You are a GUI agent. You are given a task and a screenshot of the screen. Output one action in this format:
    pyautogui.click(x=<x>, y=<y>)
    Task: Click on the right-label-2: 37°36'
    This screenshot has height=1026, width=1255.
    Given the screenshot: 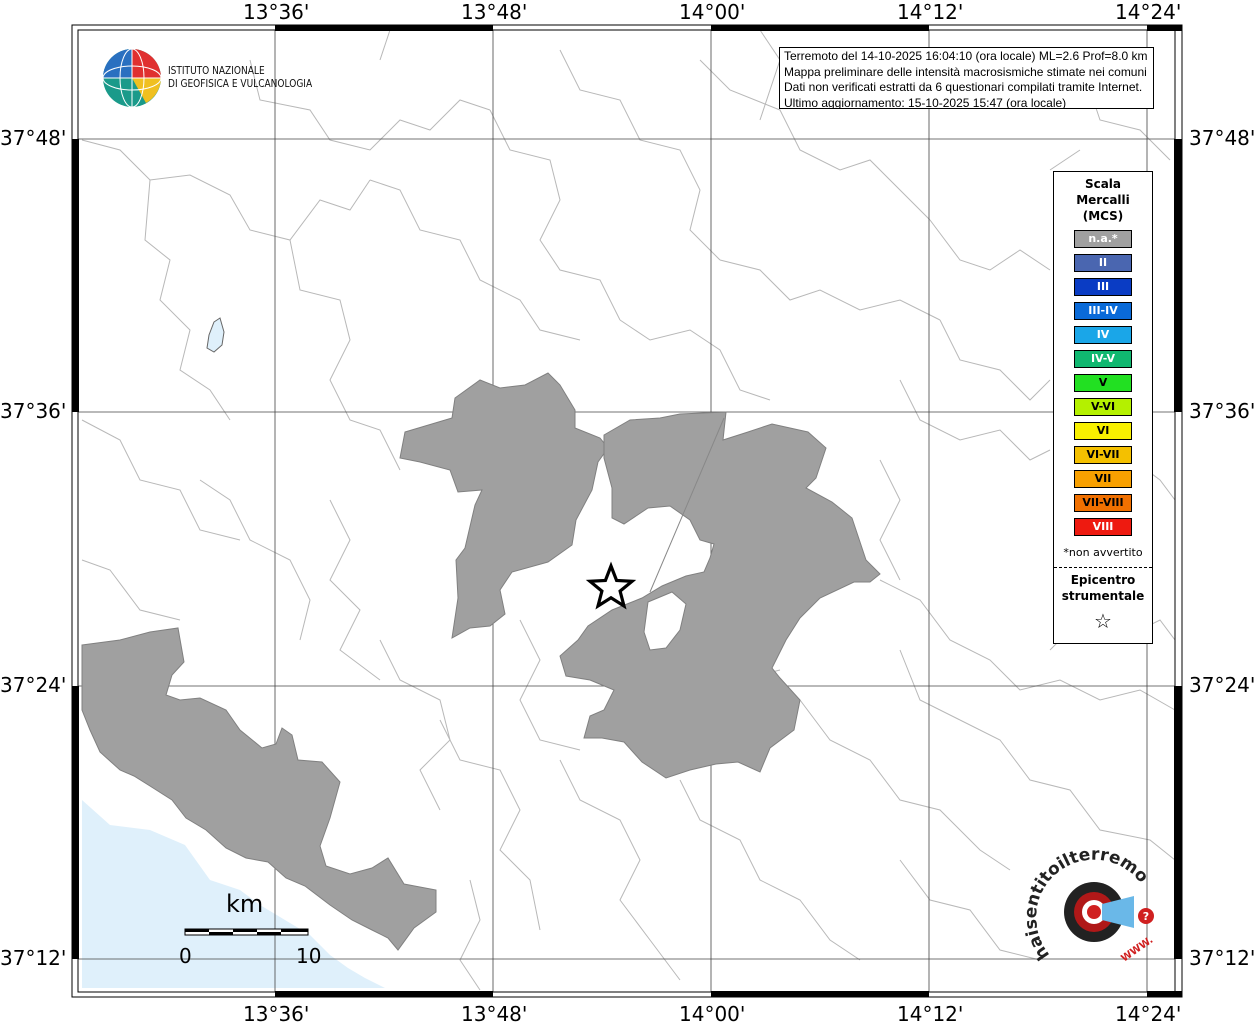 What is the action you would take?
    pyautogui.click(x=1222, y=411)
    